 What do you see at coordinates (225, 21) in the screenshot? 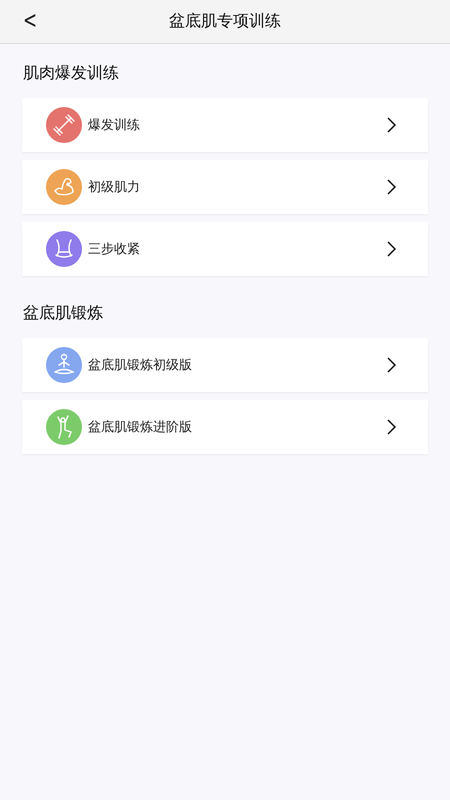
I see `page-title: 盆底肌专项训练` at bounding box center [225, 21].